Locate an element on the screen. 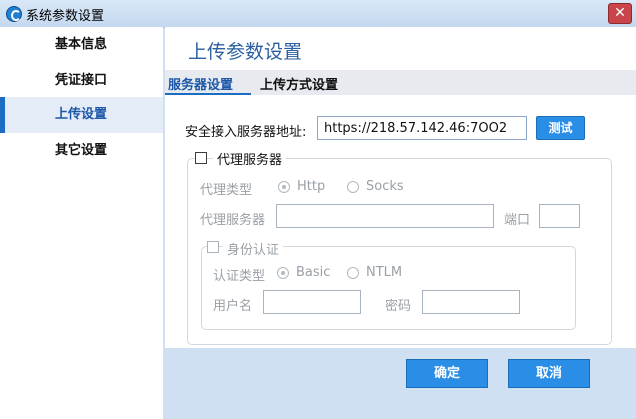  app-logo-icon is located at coordinates (14, 14).